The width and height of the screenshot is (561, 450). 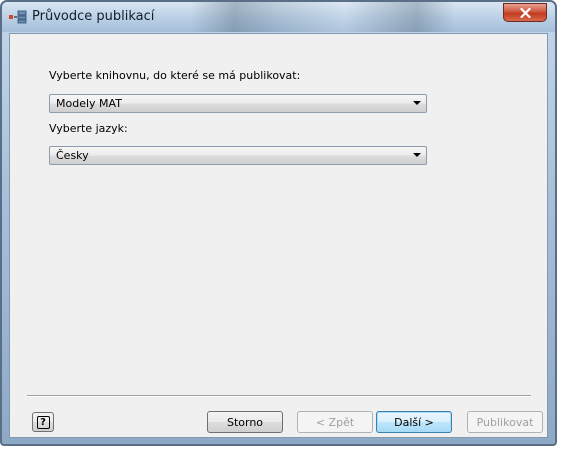 What do you see at coordinates (93, 16) in the screenshot?
I see `window-title: Průvodce publikací` at bounding box center [93, 16].